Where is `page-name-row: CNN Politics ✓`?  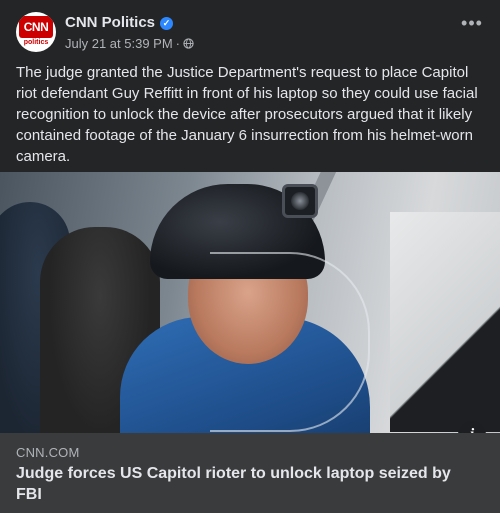
page-name-row: CNN Politics ✓ is located at coordinates (119, 22).